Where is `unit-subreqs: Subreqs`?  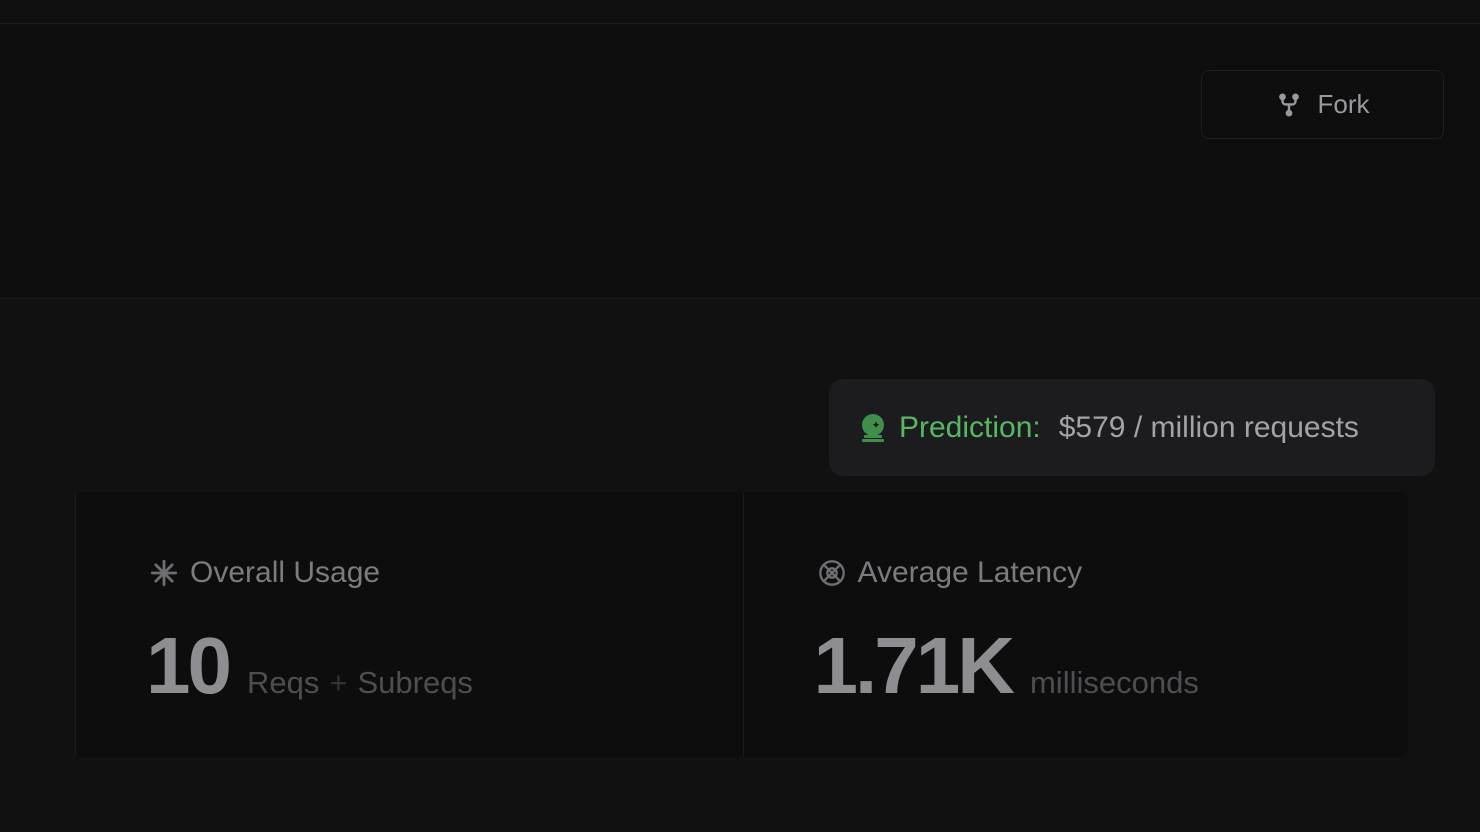 unit-subreqs: Subreqs is located at coordinates (415, 682).